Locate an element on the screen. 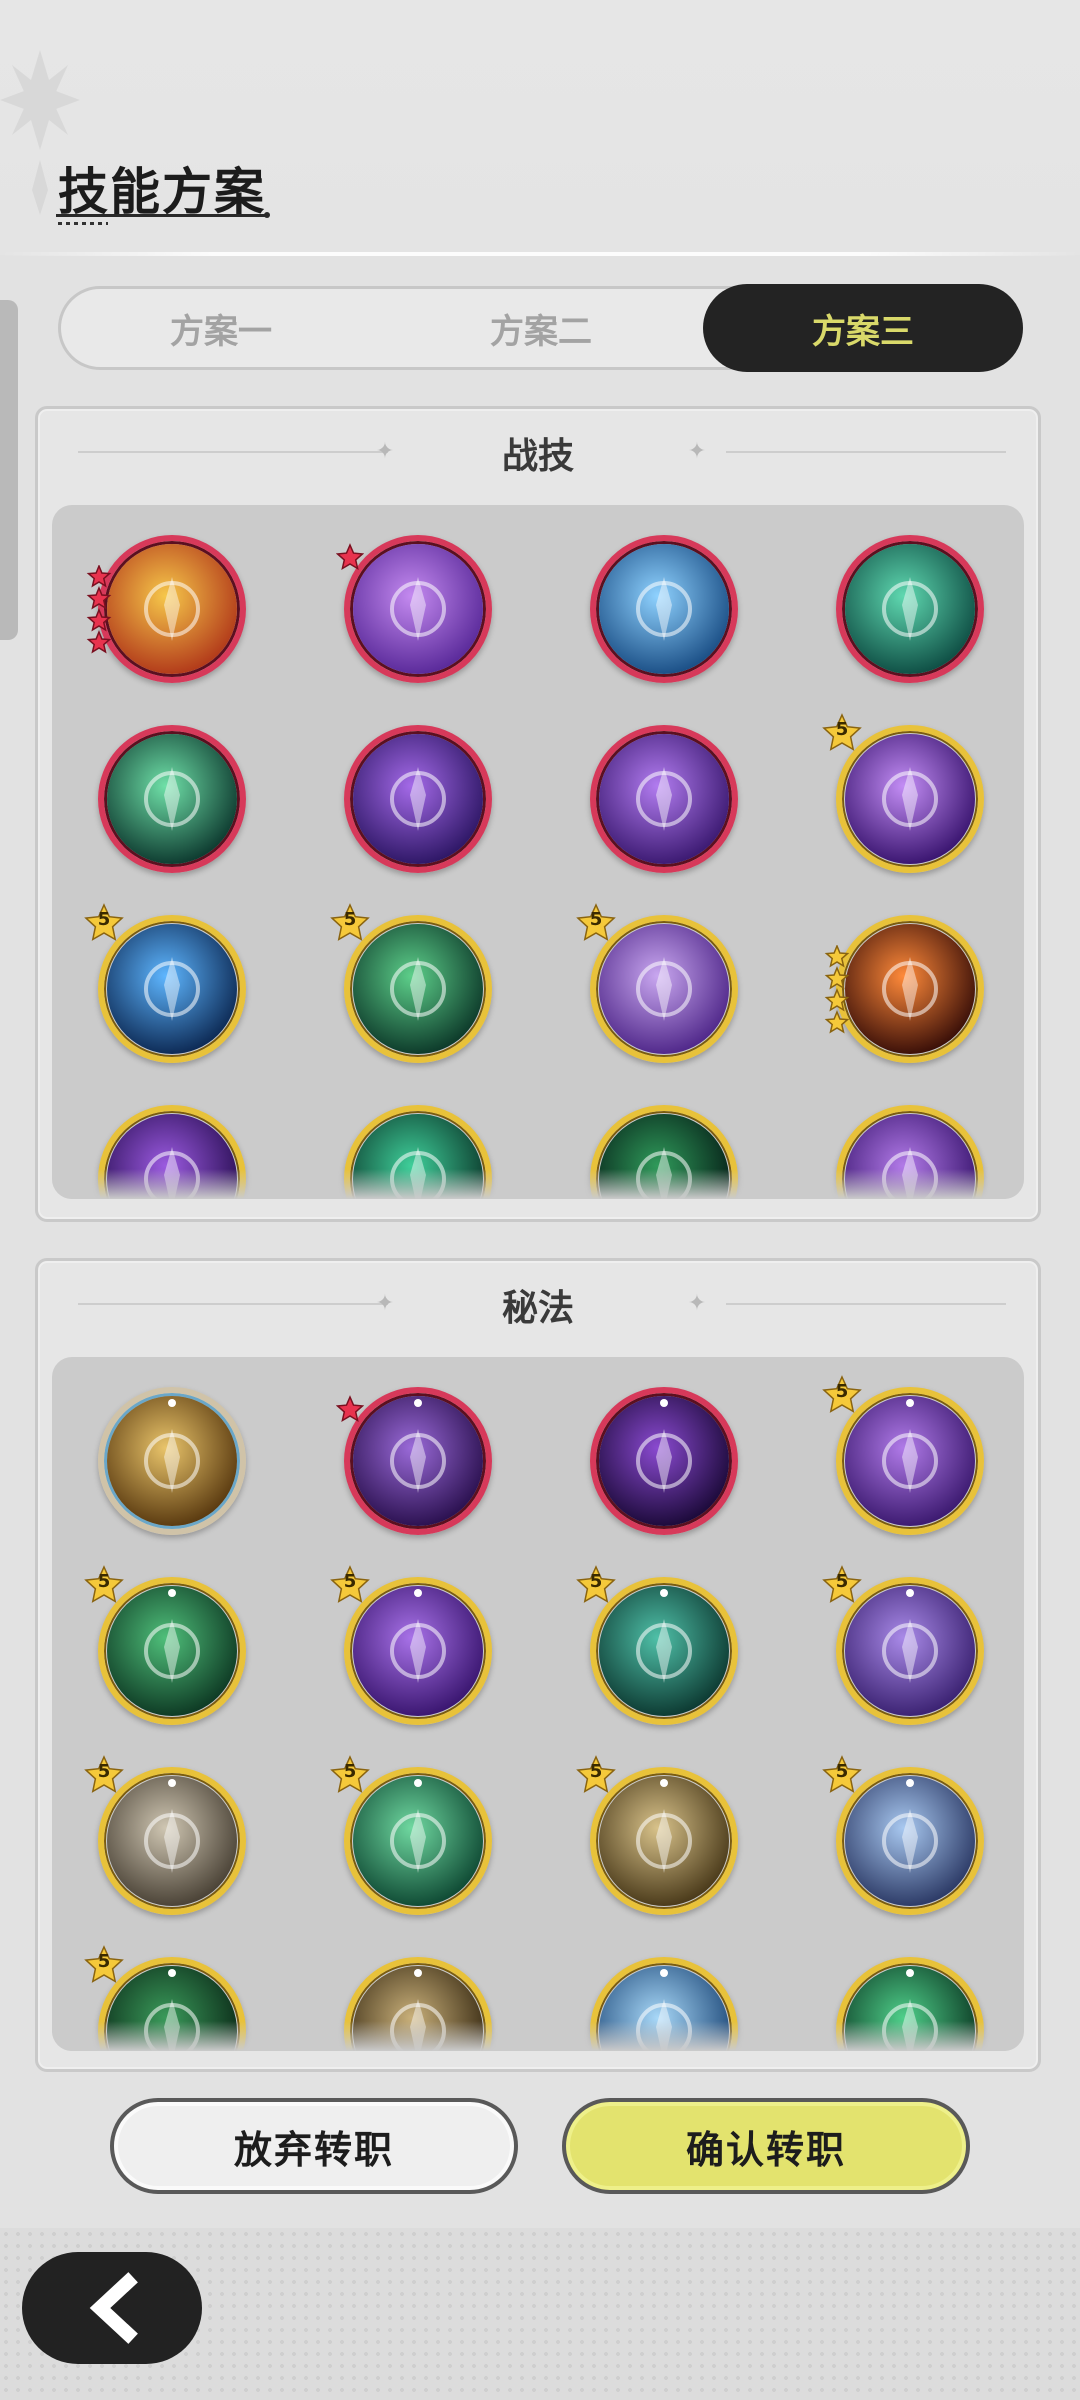 This screenshot has width=1080, height=2400. ice-burst-skill-icon is located at coordinates (664, 609).